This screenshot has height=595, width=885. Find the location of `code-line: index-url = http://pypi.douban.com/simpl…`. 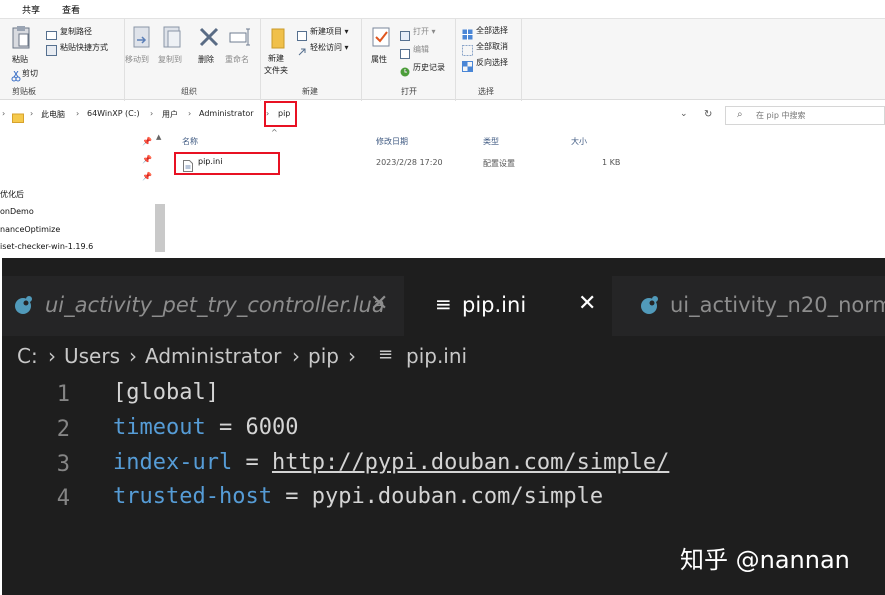

code-line: index-url = http://pypi.douban.com/simpl… is located at coordinates (391, 462).